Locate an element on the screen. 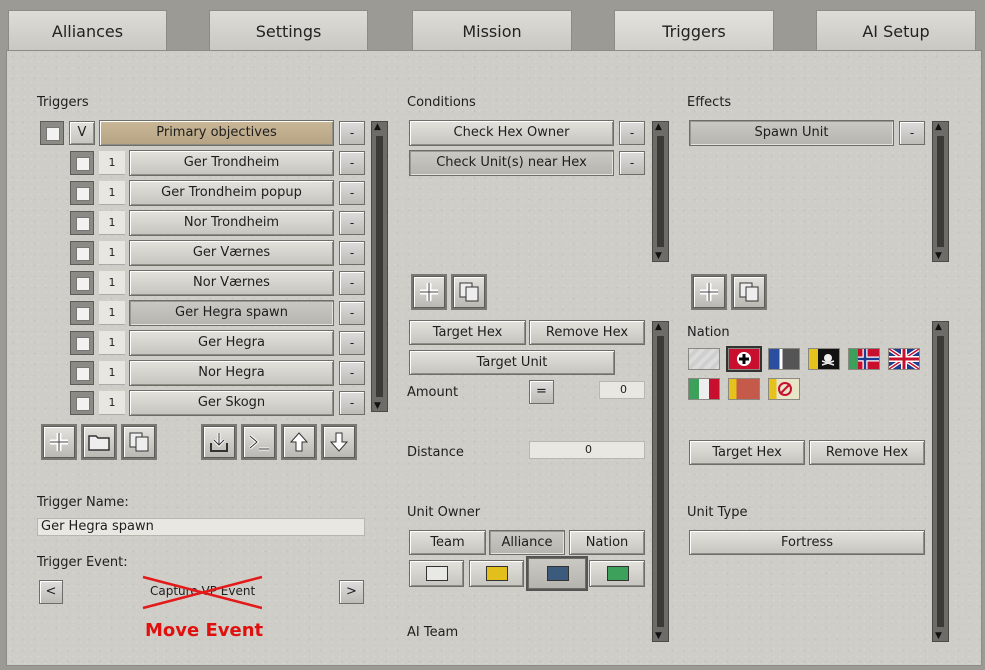  event-next-button: > is located at coordinates (351, 592).